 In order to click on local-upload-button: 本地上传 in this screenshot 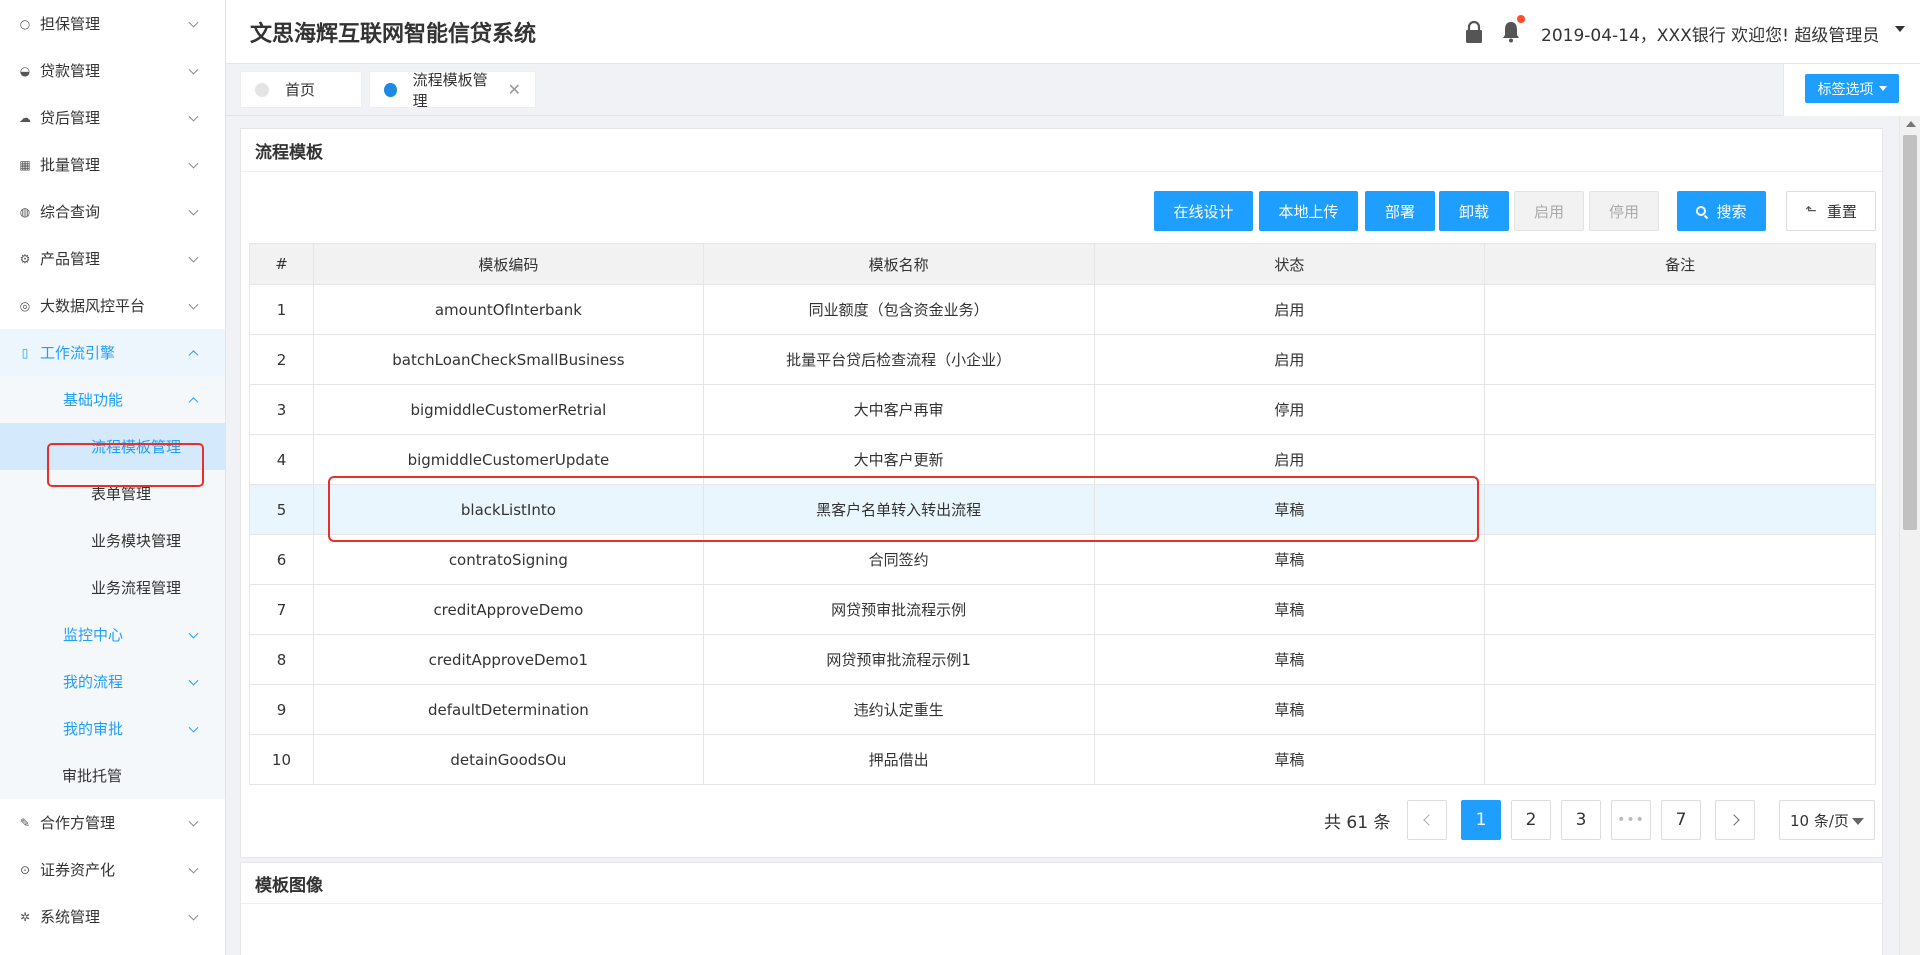, I will do `click(1308, 211)`.